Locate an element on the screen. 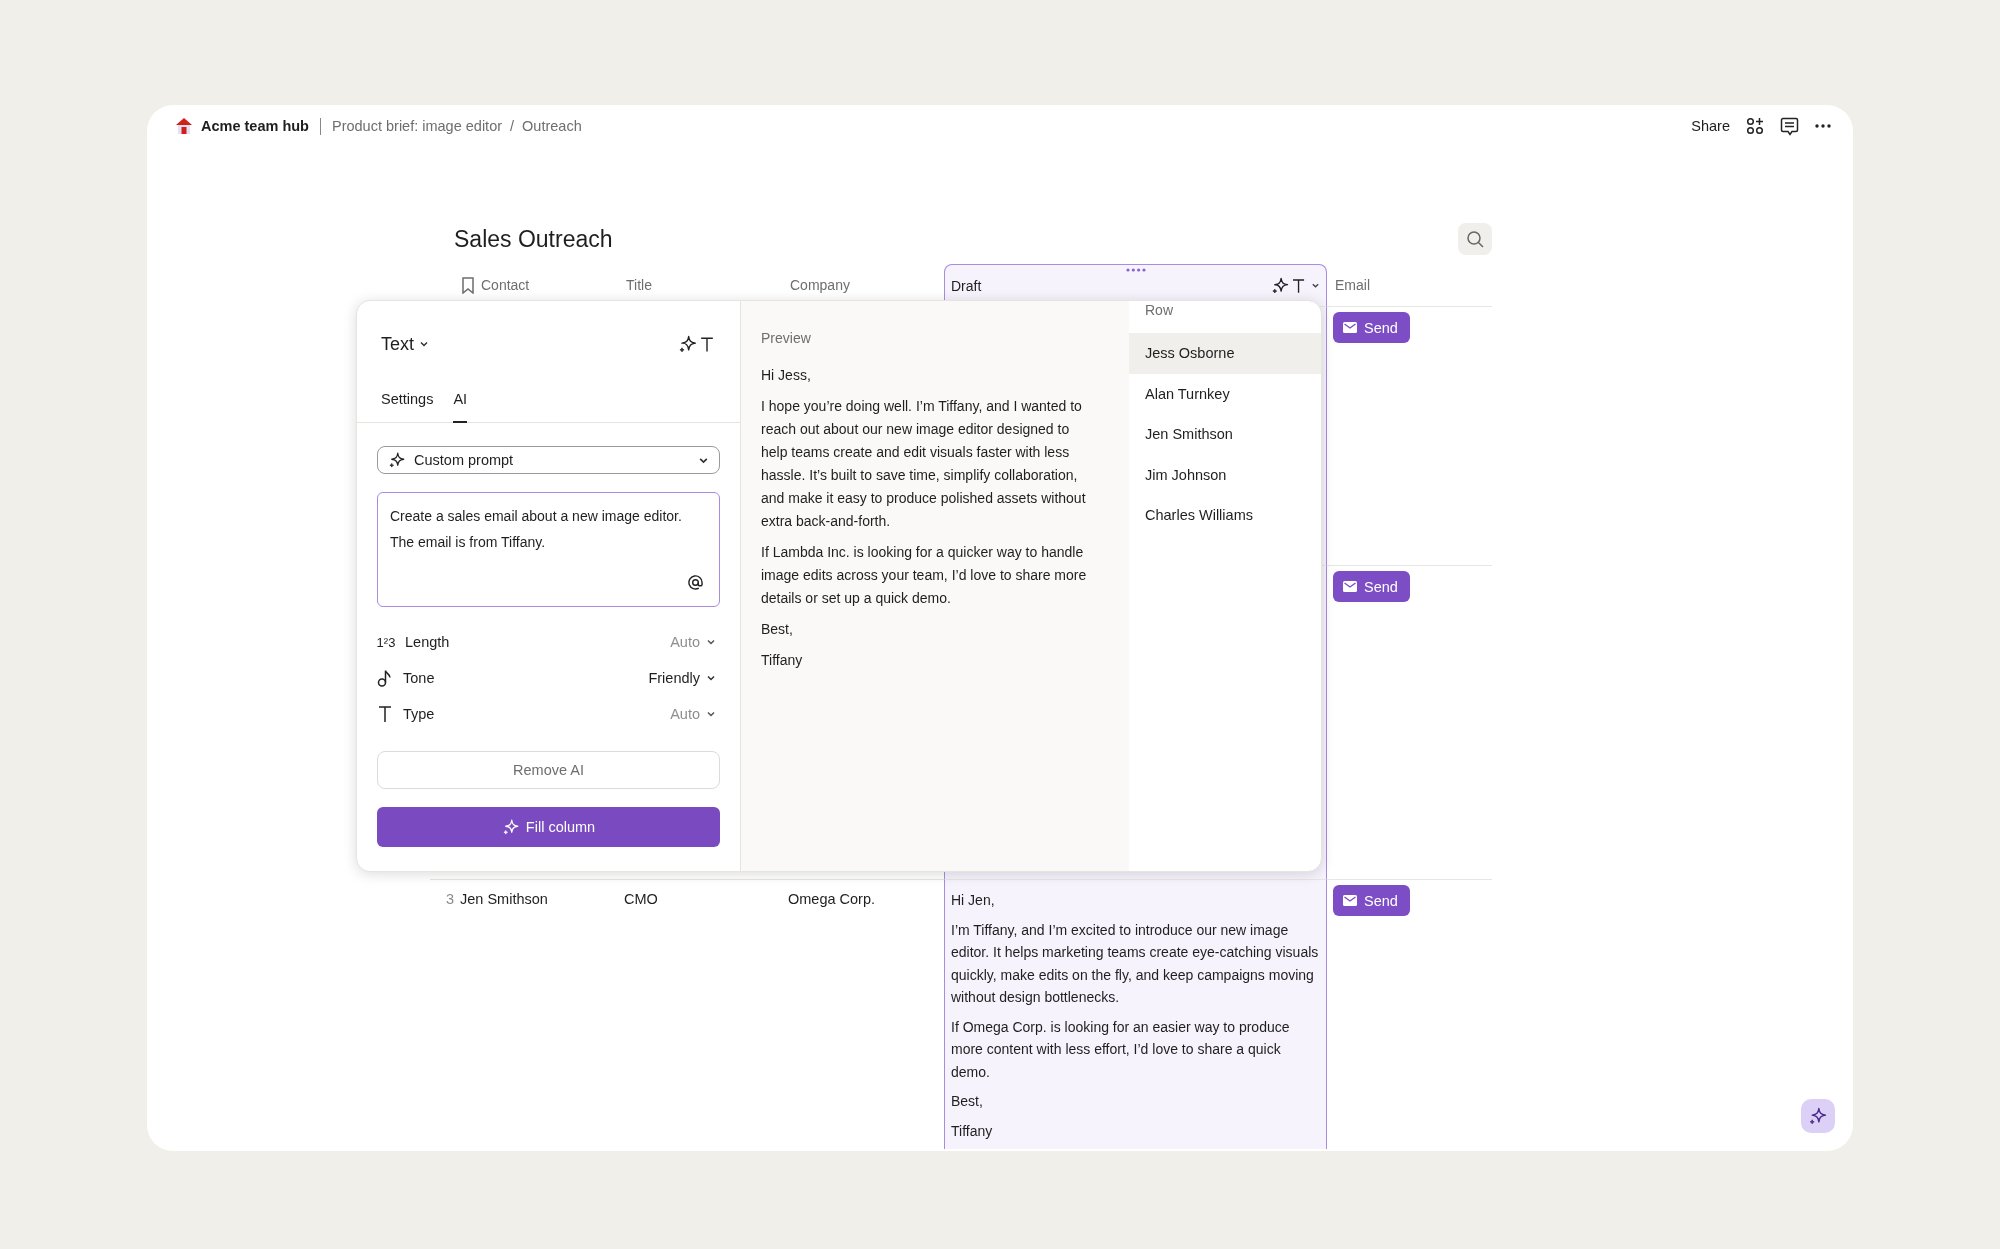  search-icon is located at coordinates (1475, 239).